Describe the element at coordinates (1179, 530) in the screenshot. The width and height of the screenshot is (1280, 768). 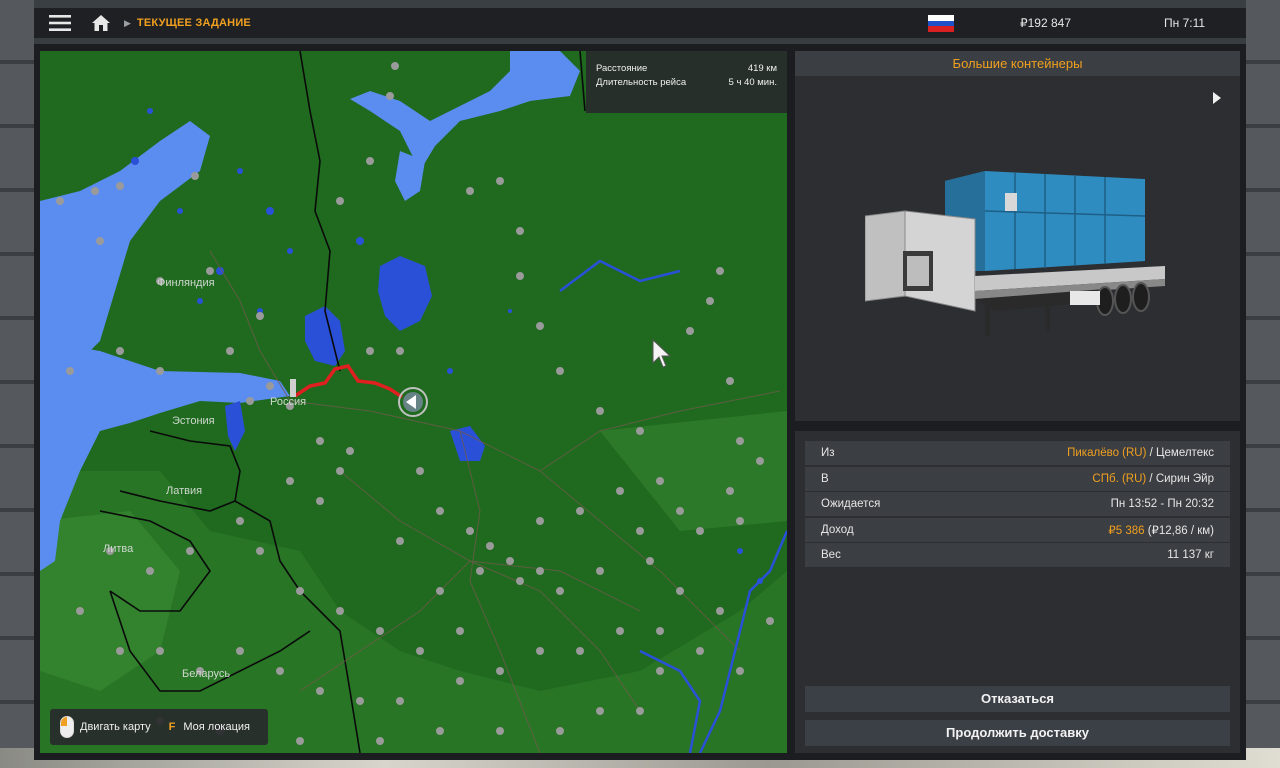
I see `income-rate: (₽12,86 / км)` at that location.